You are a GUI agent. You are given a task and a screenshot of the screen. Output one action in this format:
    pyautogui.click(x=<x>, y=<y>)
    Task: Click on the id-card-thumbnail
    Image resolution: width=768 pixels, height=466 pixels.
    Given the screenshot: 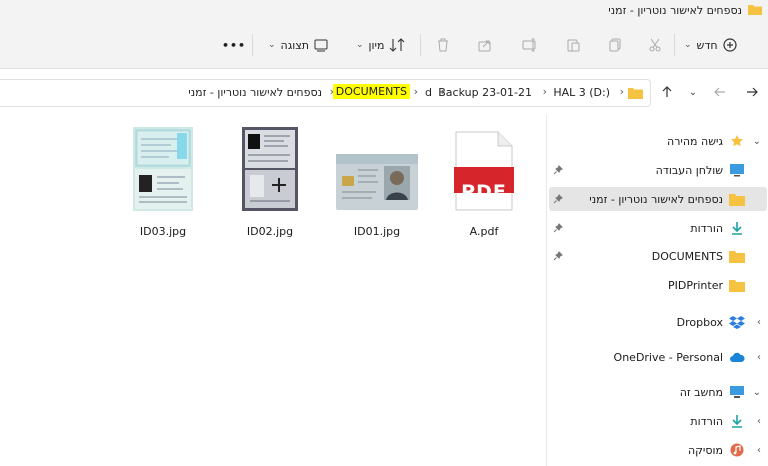 What is the action you would take?
    pyautogui.click(x=377, y=182)
    